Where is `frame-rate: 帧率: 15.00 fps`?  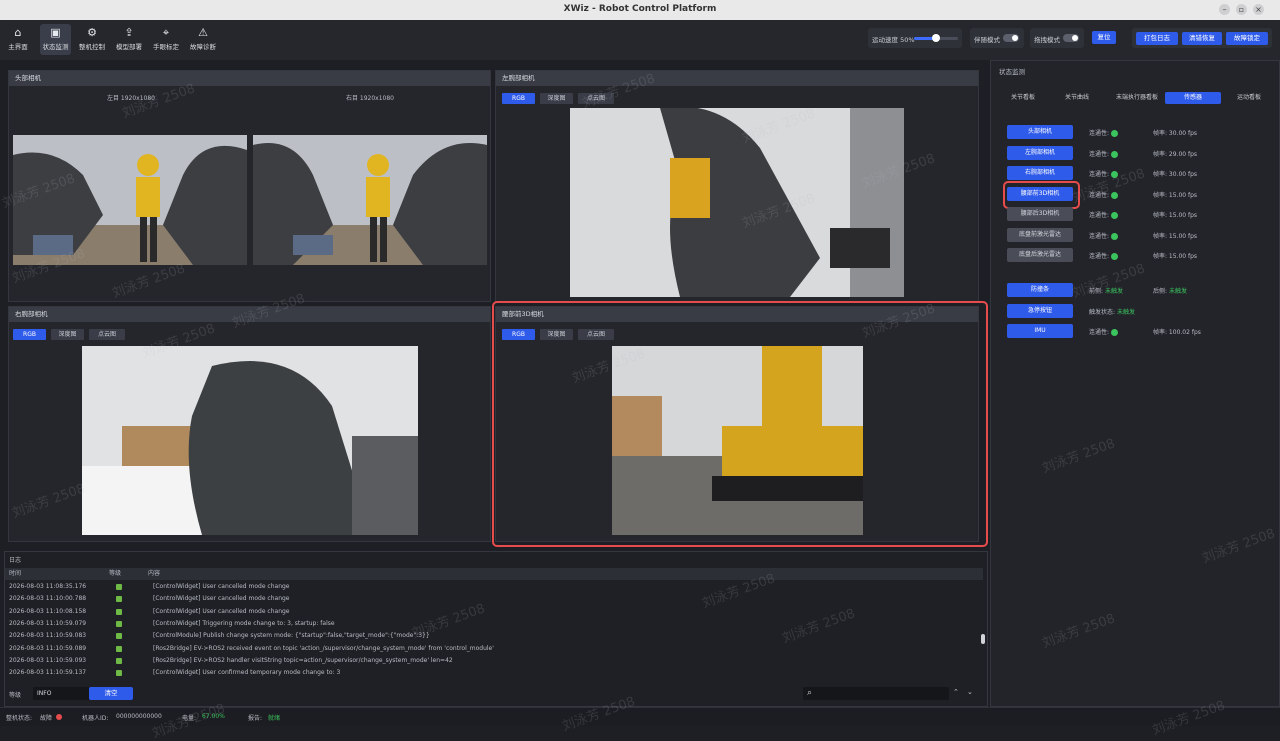 frame-rate: 帧率: 15.00 fps is located at coordinates (1175, 195).